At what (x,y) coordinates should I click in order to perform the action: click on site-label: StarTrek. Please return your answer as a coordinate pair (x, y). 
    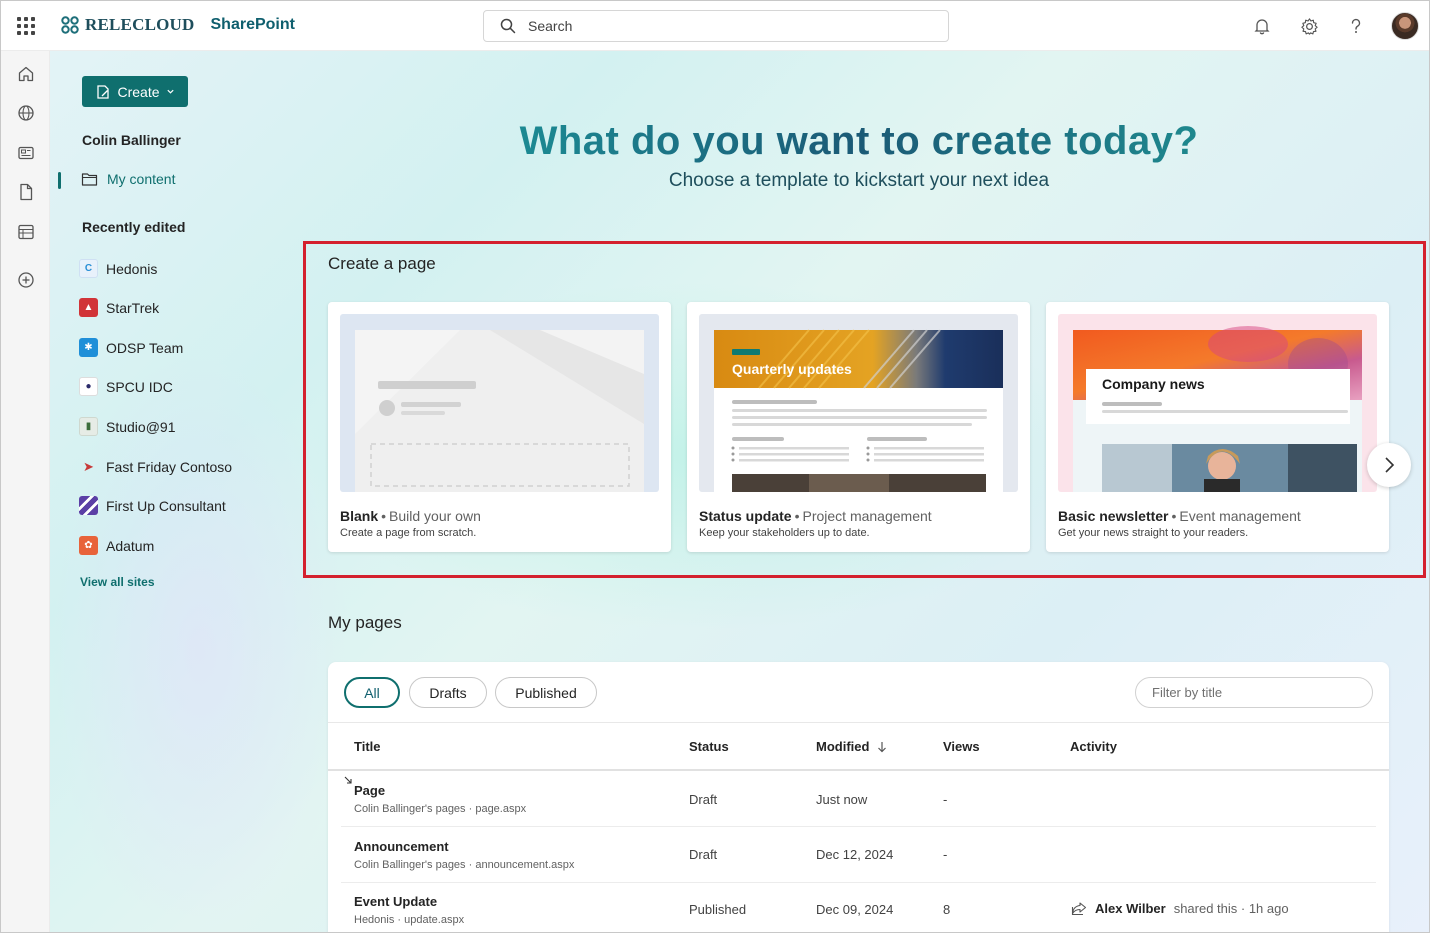
    Looking at the image, I should click on (133, 307).